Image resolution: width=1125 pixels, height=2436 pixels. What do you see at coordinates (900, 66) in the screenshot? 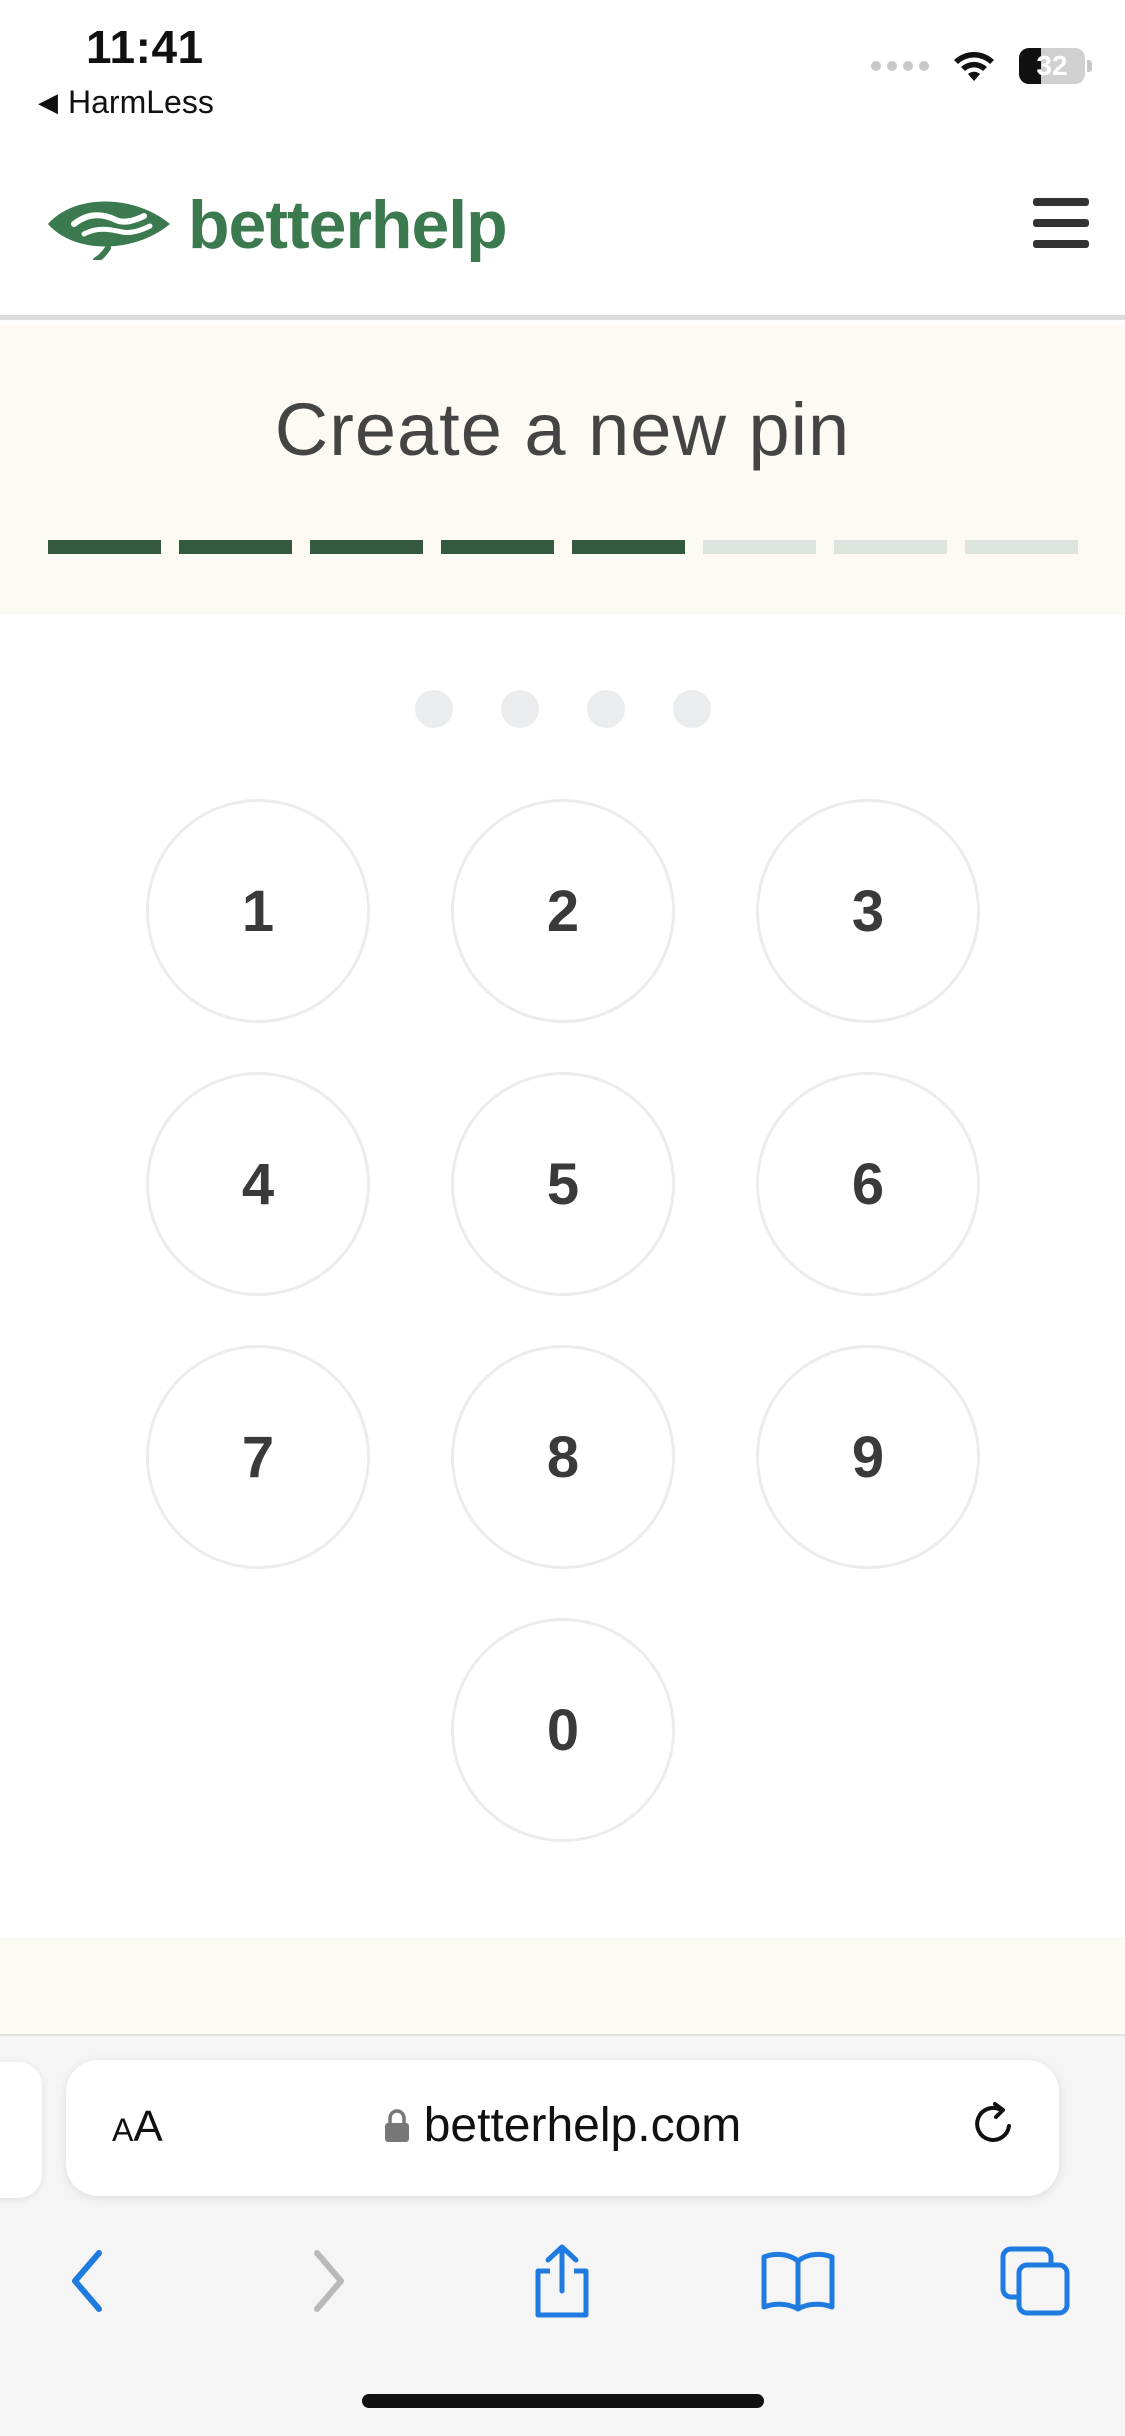
I see `cellular-signal-icon` at bounding box center [900, 66].